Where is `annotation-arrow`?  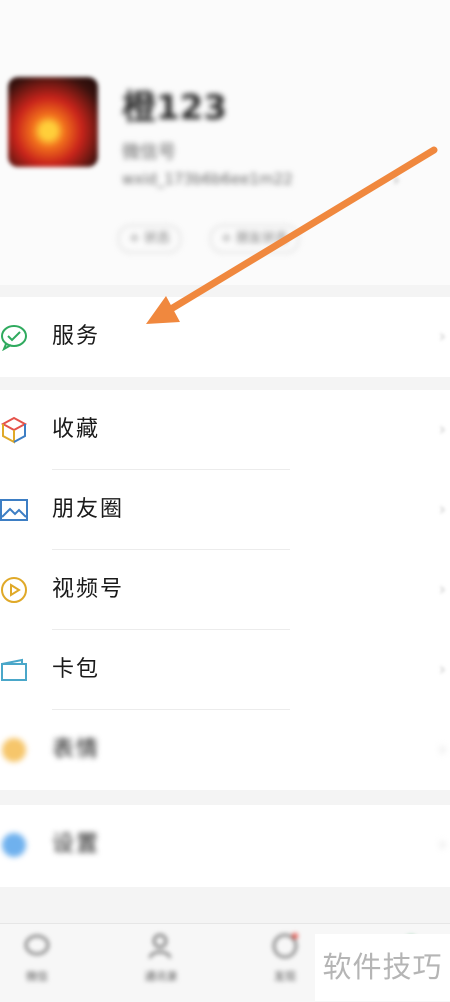 annotation-arrow is located at coordinates (292, 235).